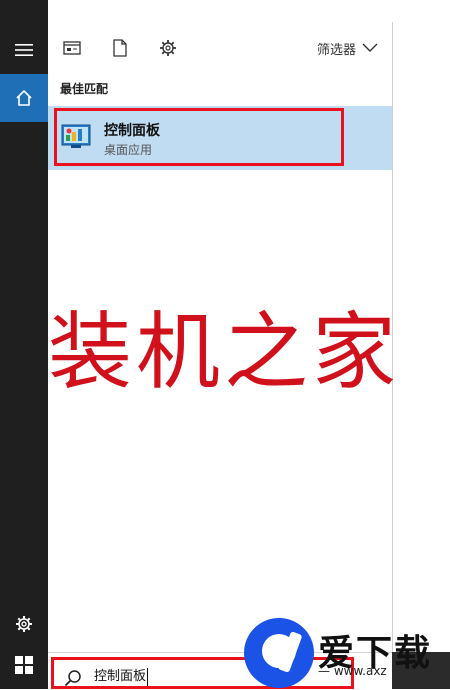 This screenshot has width=450, height=690. I want to click on search-query: 控制面板, so click(121, 677).